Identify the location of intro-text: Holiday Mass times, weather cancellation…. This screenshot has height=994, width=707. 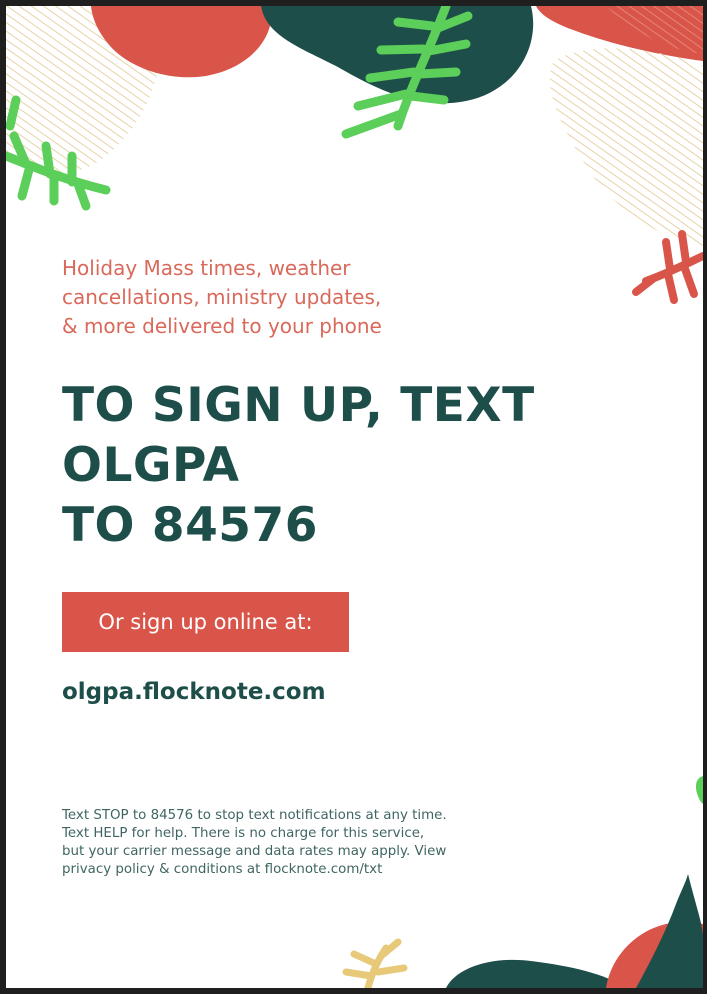
(272, 297).